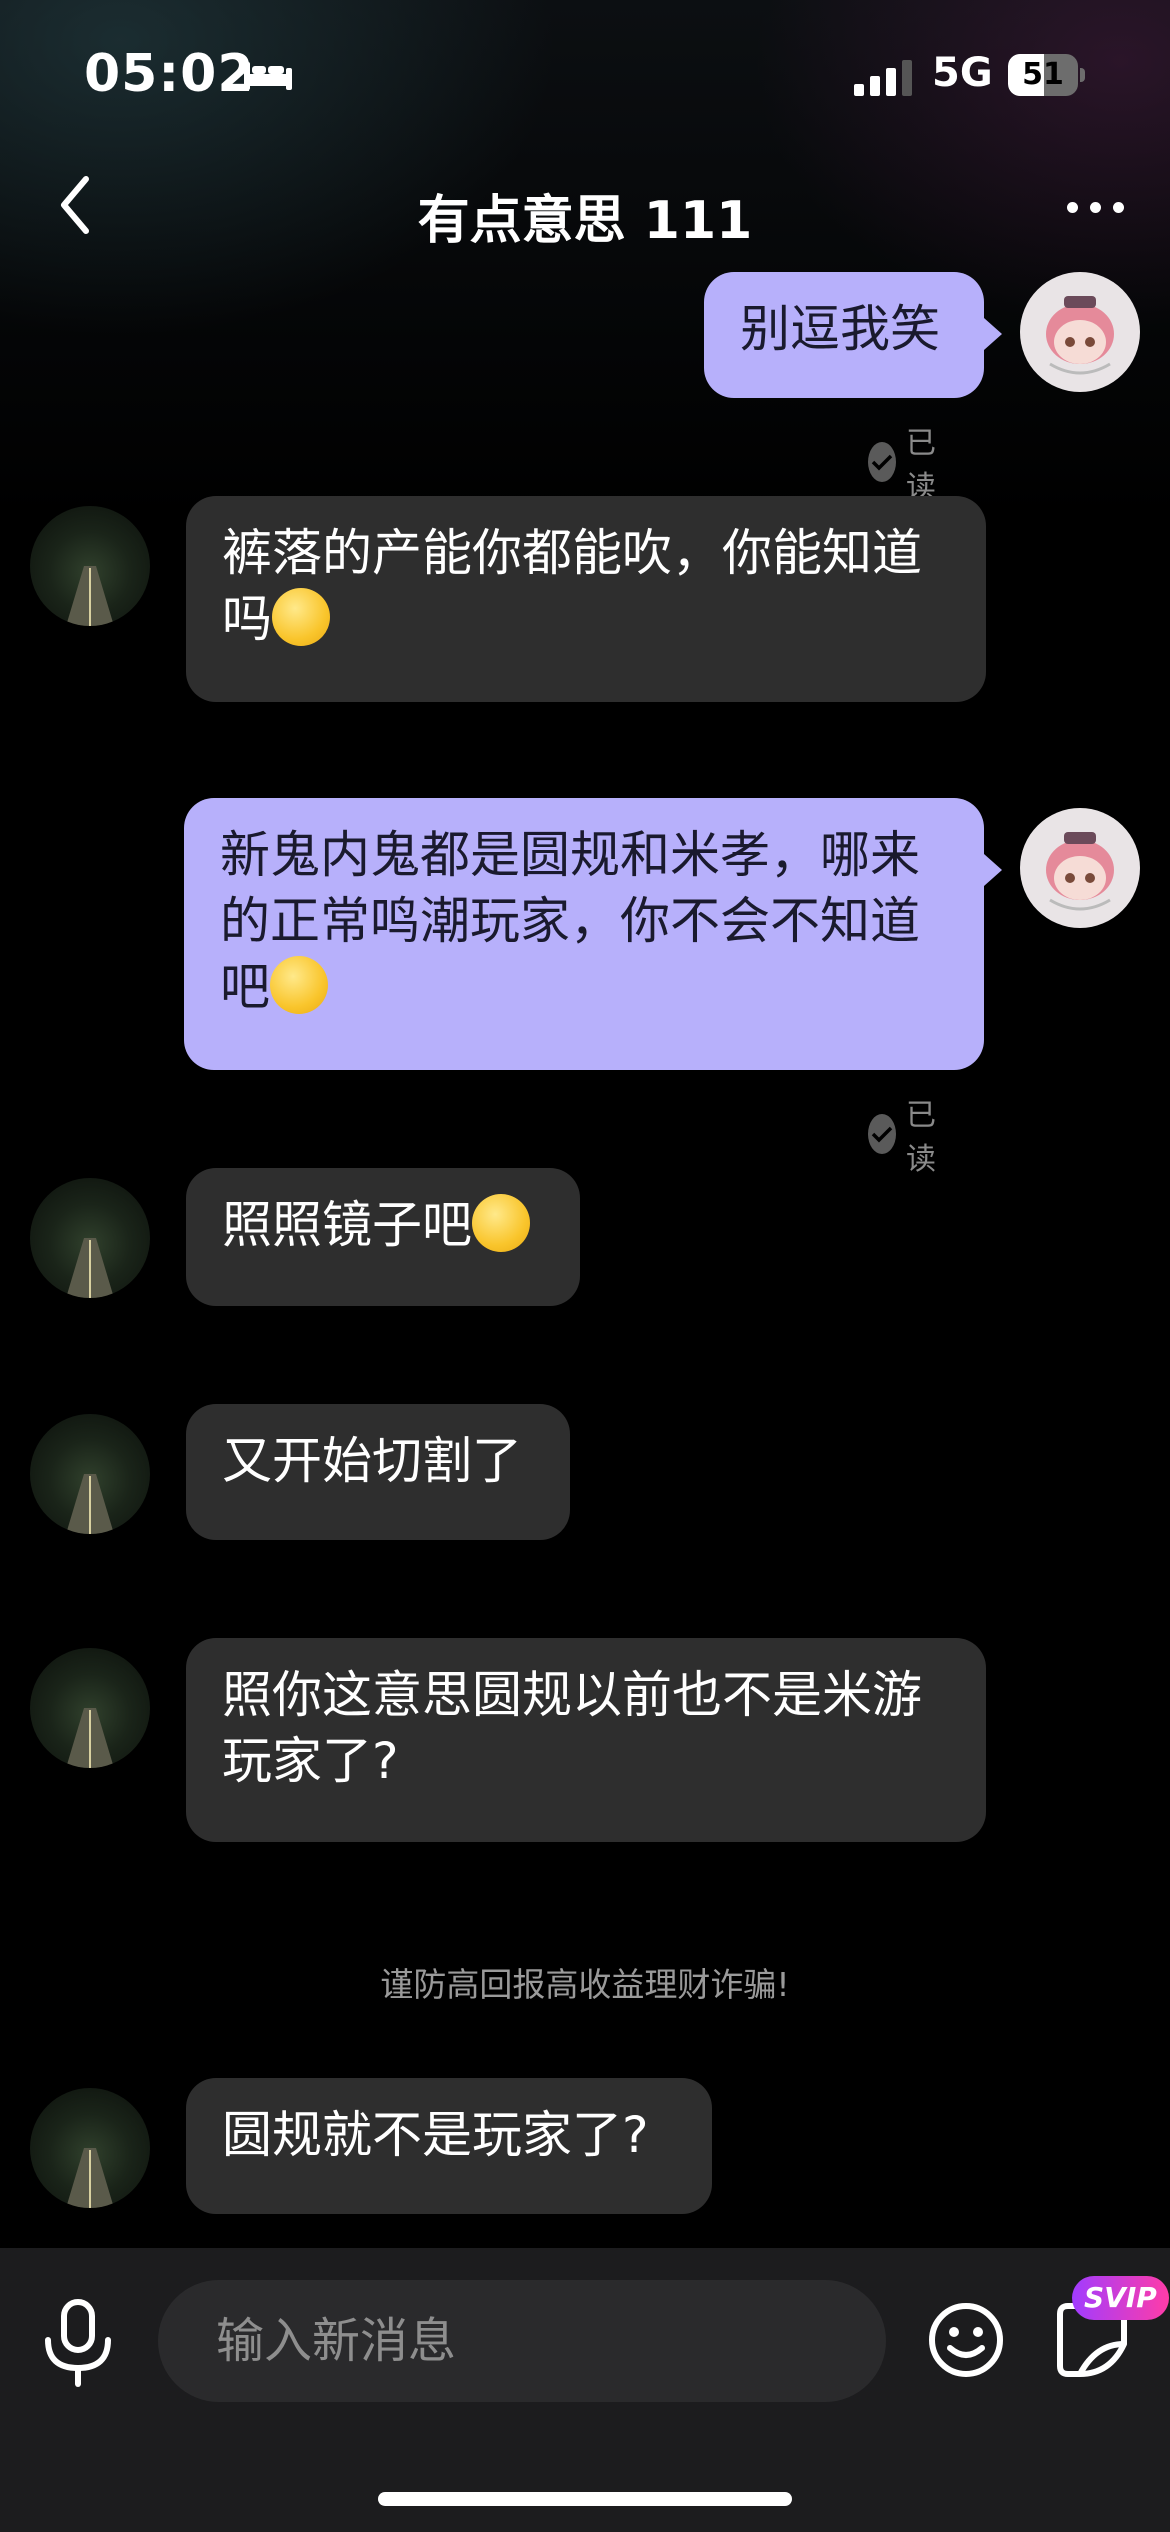  Describe the element at coordinates (840, 329) in the screenshot. I see `message-text: 别逗我笑` at that location.